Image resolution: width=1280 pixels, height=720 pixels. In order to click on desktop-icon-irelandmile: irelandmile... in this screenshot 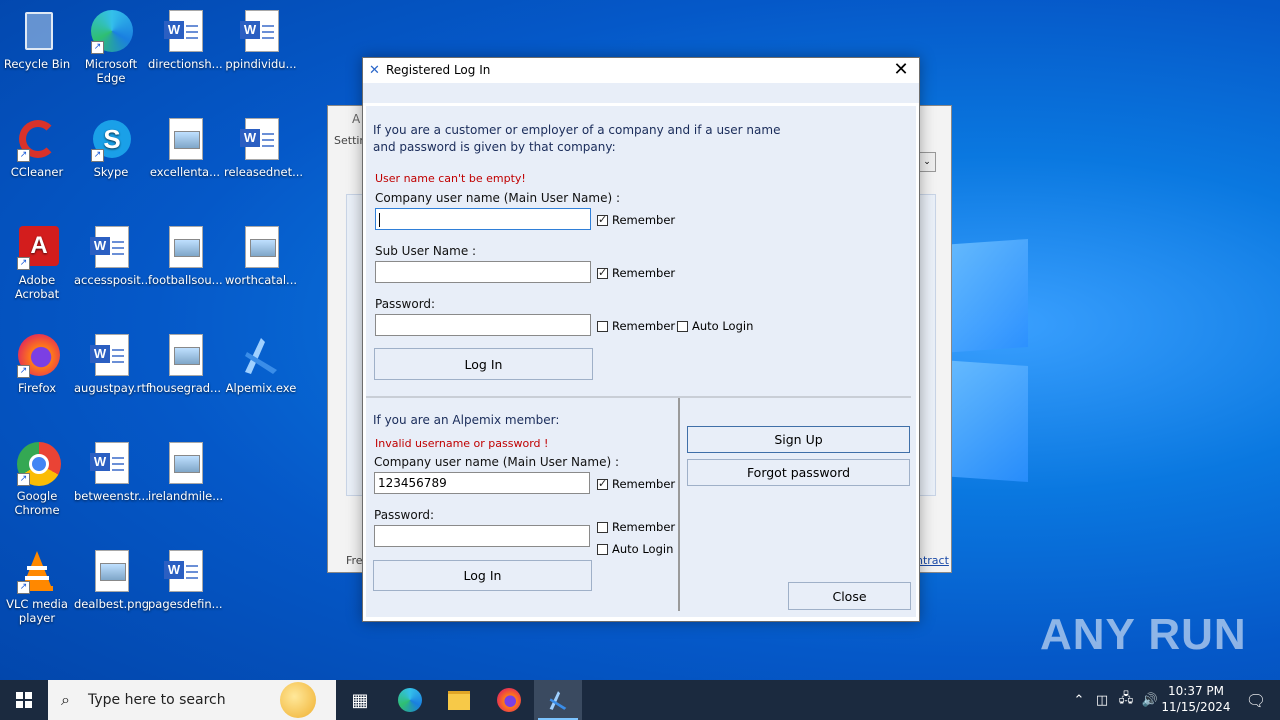, I will do `click(185, 471)`.